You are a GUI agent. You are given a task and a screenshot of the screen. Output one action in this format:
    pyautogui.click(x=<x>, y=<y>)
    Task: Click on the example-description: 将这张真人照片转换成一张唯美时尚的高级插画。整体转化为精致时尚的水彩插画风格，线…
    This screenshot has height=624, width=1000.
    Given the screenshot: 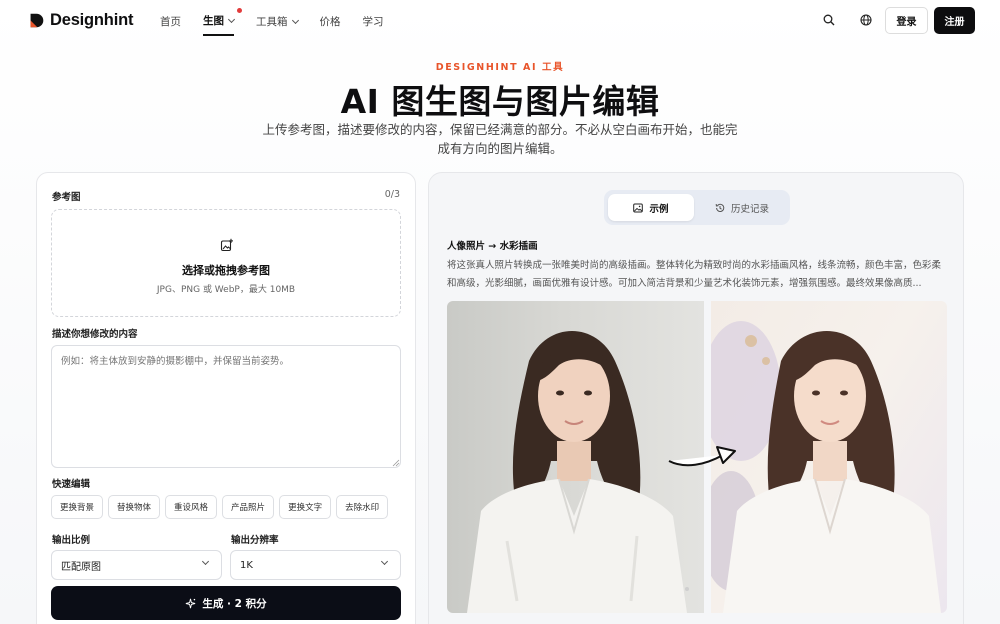 What is the action you would take?
    pyautogui.click(x=694, y=274)
    